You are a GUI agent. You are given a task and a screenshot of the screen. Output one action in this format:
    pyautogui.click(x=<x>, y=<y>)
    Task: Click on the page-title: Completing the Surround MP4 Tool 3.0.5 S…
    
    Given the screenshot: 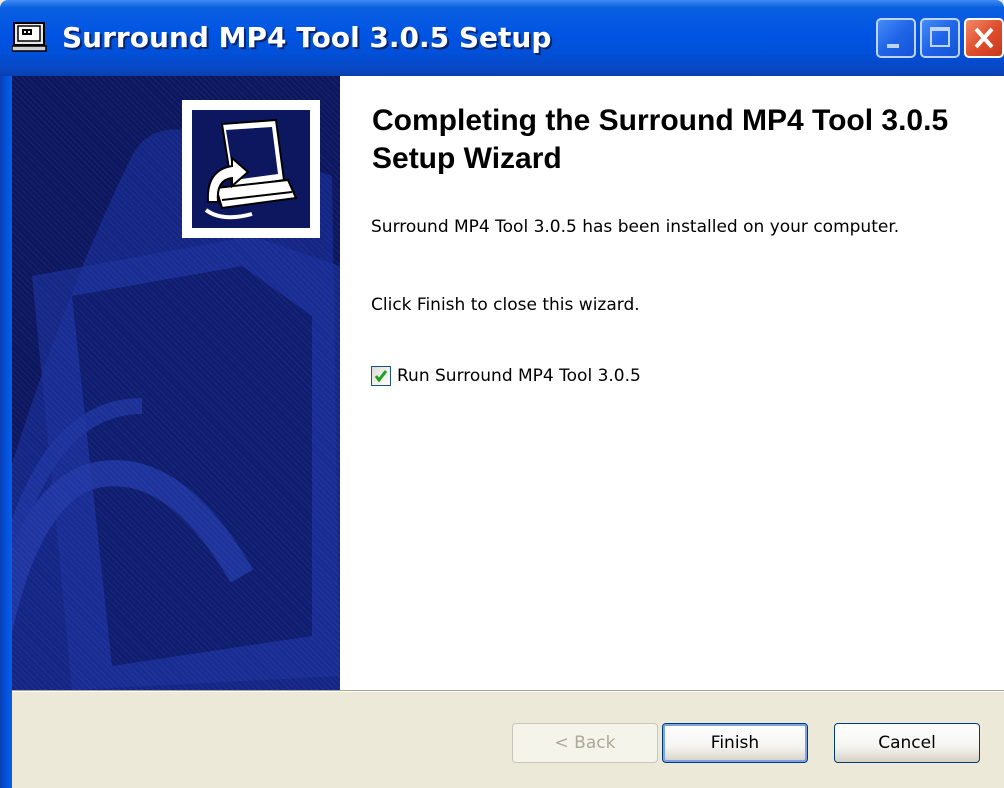 What is the action you would take?
    pyautogui.click(x=660, y=139)
    